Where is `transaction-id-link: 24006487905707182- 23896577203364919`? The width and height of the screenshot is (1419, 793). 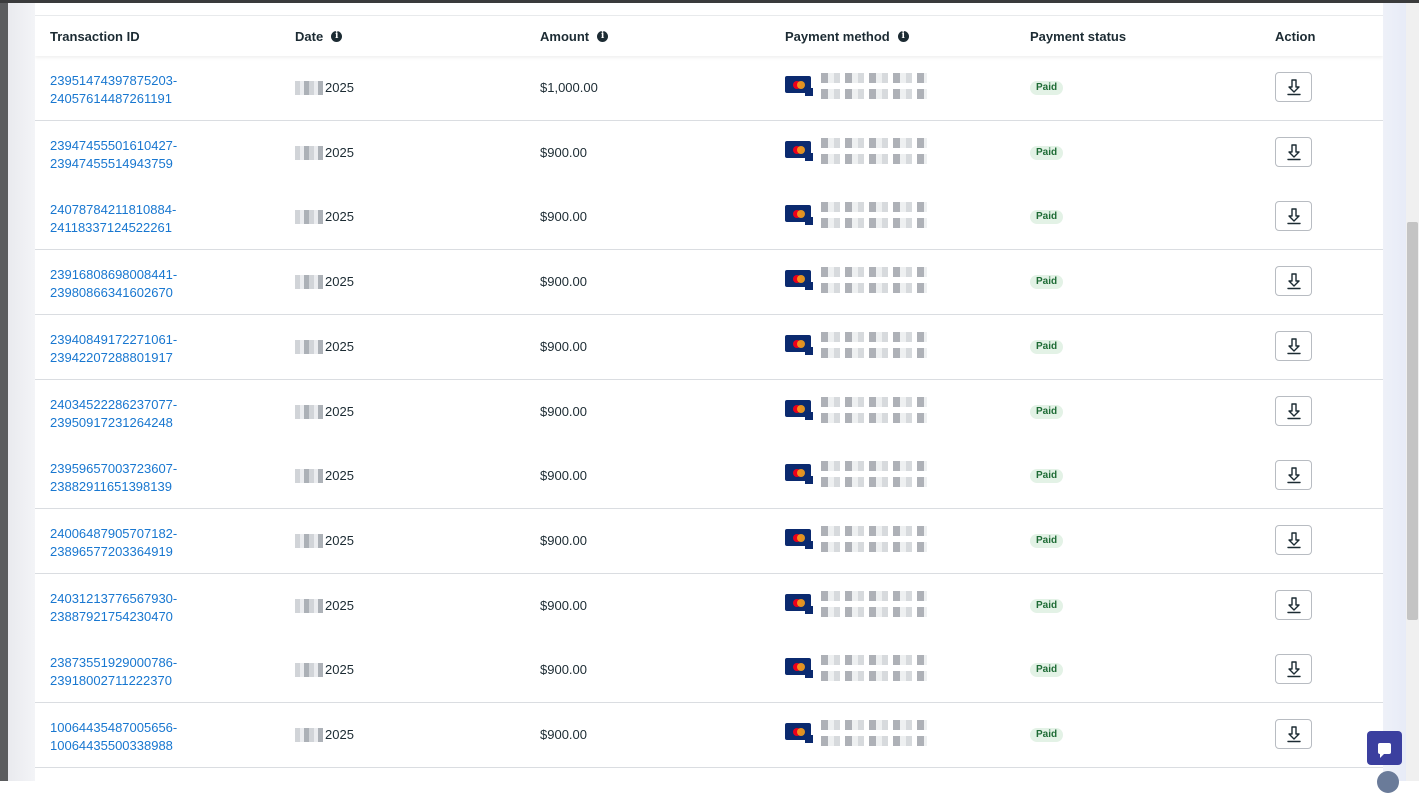 transaction-id-link: 24006487905707182- 23896577203364919 is located at coordinates (140, 543).